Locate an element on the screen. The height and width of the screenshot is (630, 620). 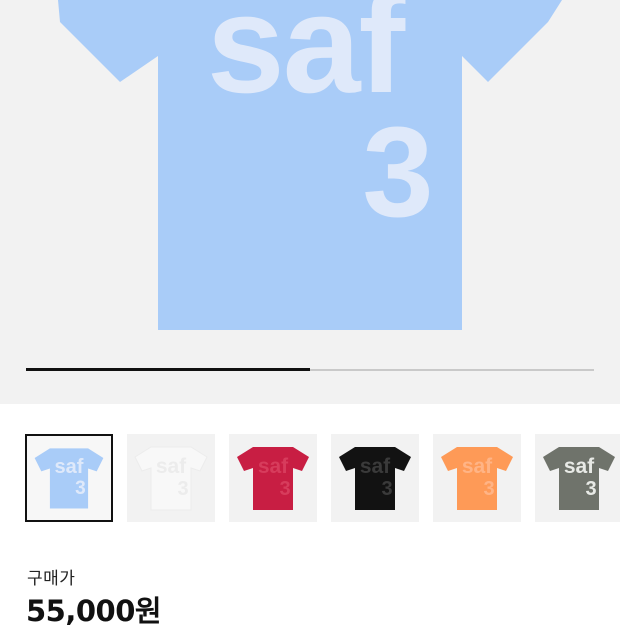
color-swatch-light-blue: saf 3 is located at coordinates (69, 478).